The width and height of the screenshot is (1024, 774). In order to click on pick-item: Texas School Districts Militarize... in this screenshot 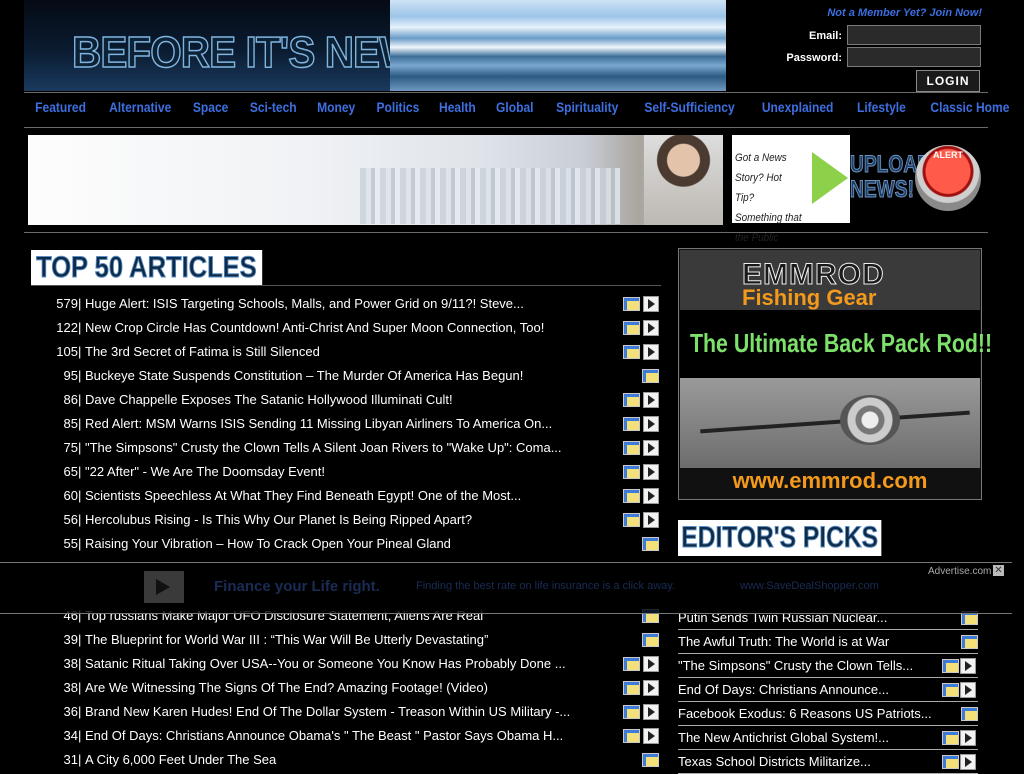, I will do `click(828, 762)`.